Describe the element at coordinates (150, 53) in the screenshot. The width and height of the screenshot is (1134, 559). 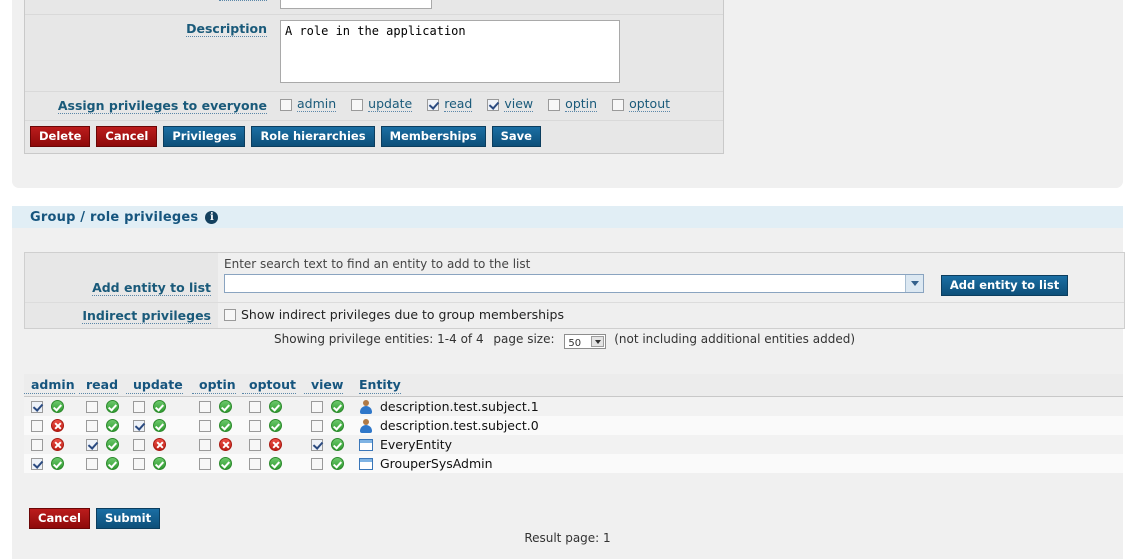
I see `description-label-cell: Description` at that location.